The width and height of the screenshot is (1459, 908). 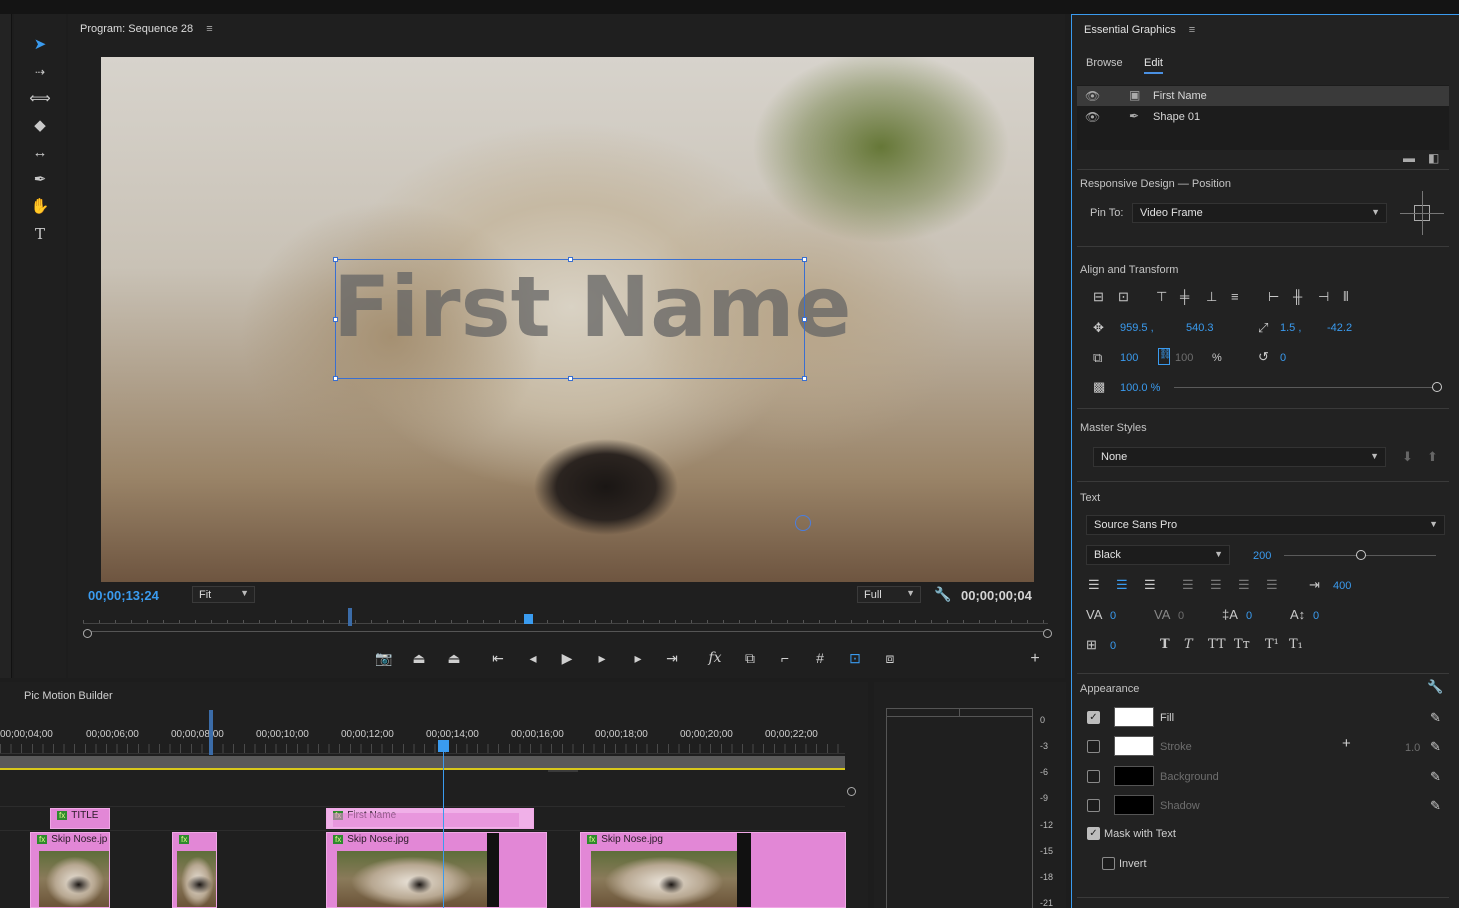 What do you see at coordinates (223, 594) in the screenshot?
I see `zoom-select: Fit ▼` at bounding box center [223, 594].